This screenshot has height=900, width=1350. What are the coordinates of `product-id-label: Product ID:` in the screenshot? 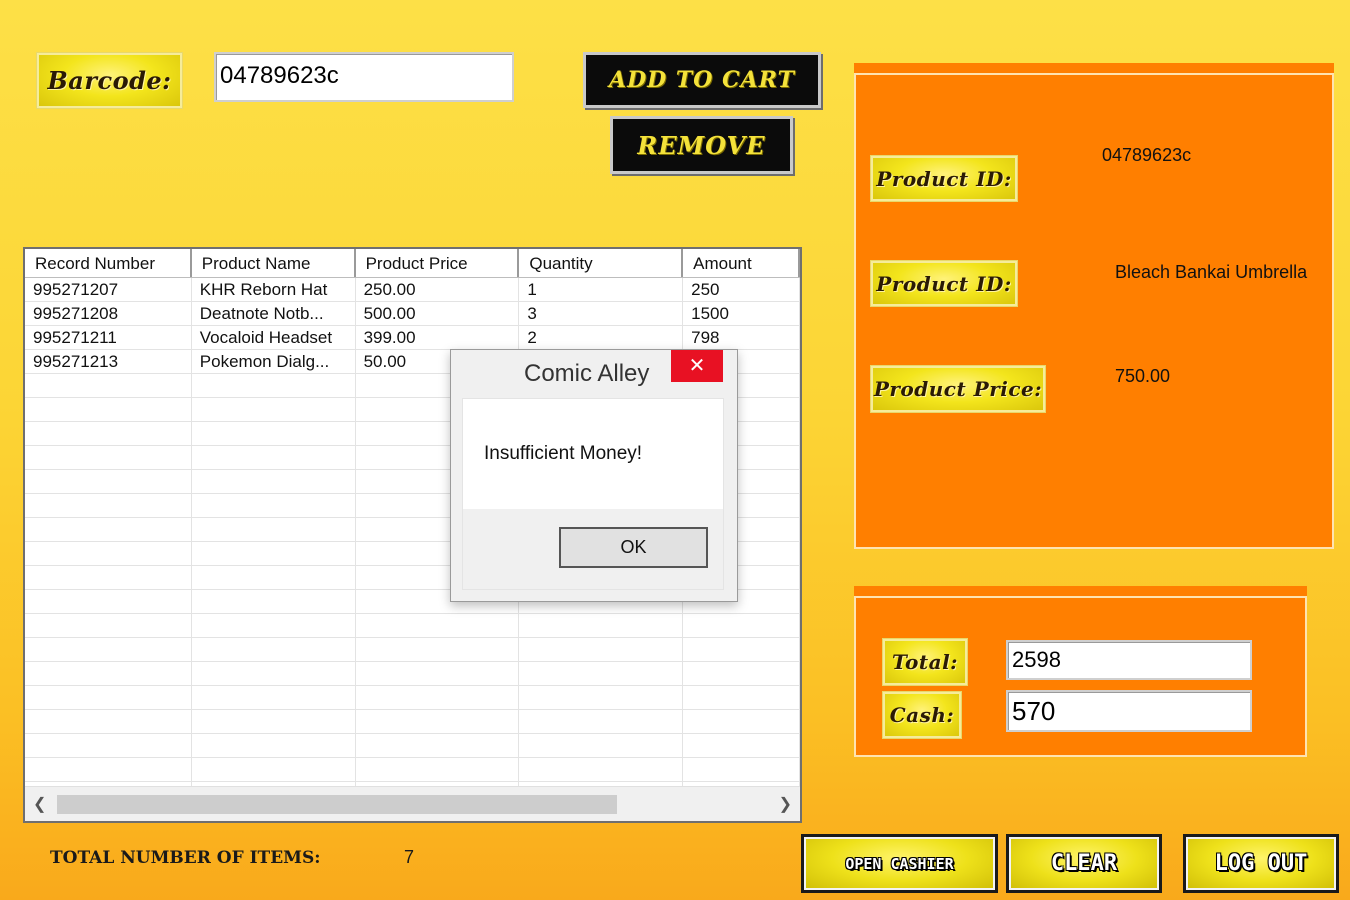 It's located at (944, 178).